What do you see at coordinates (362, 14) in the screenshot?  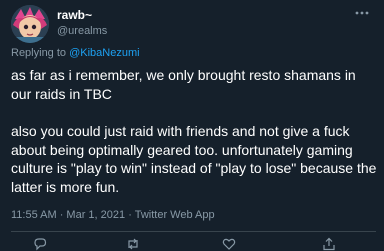 I see `more-icon` at bounding box center [362, 14].